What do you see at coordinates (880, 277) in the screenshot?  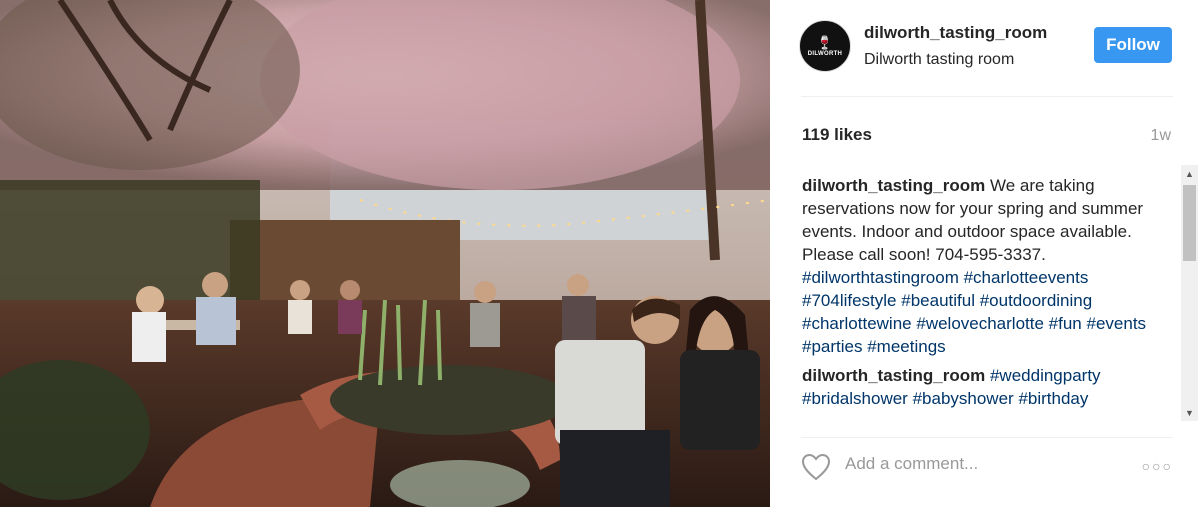 I see `hashtag-link: #dilworthtastingroom` at bounding box center [880, 277].